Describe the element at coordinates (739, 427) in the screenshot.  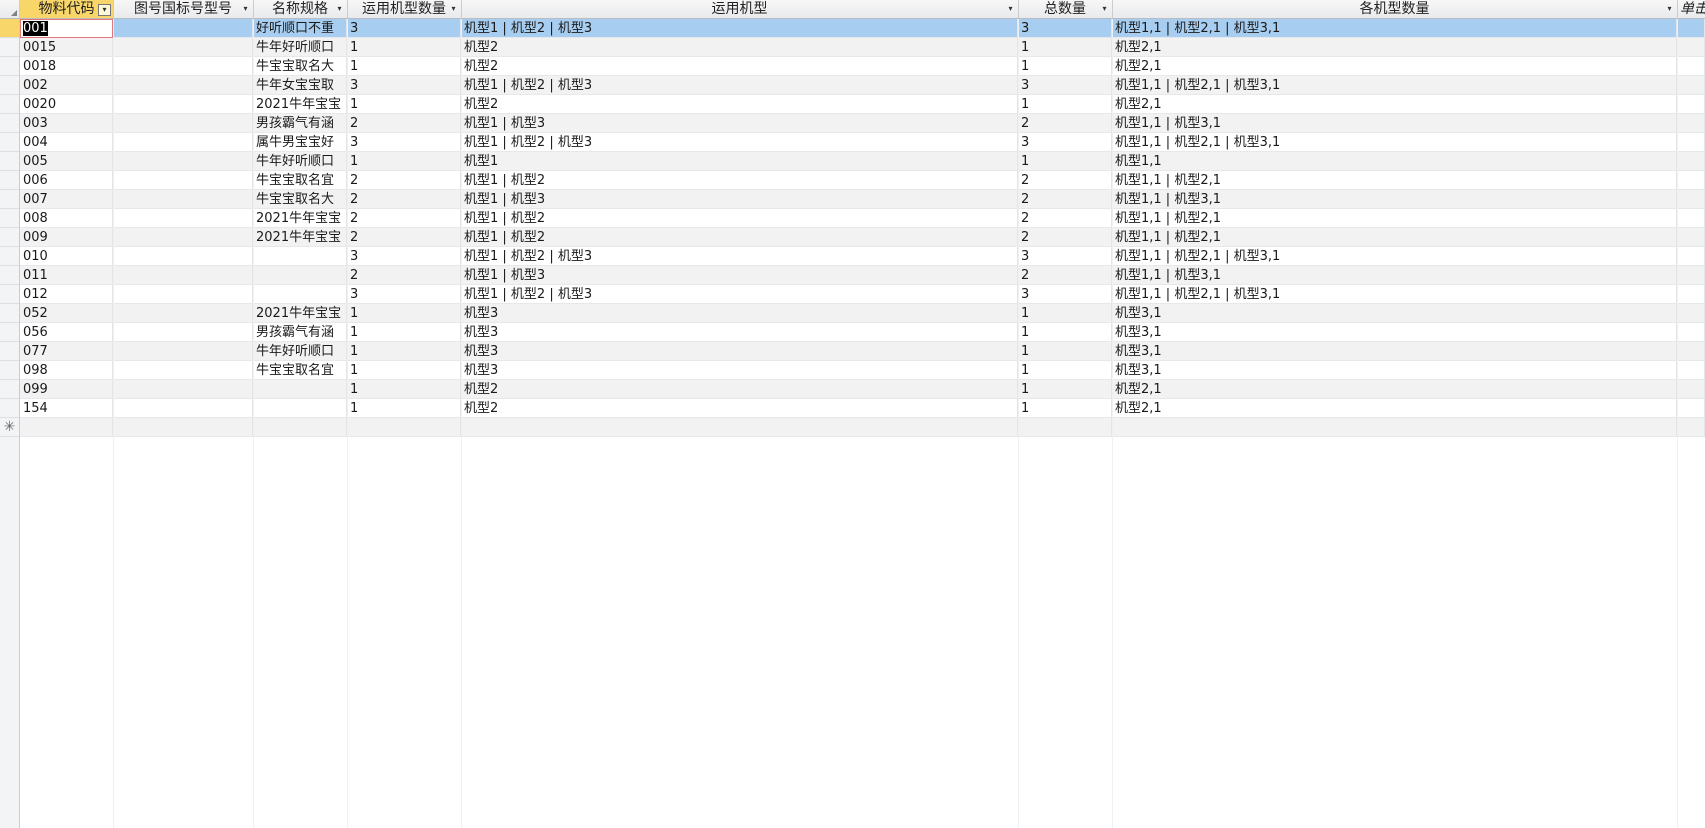
I see `new-cell-models` at that location.